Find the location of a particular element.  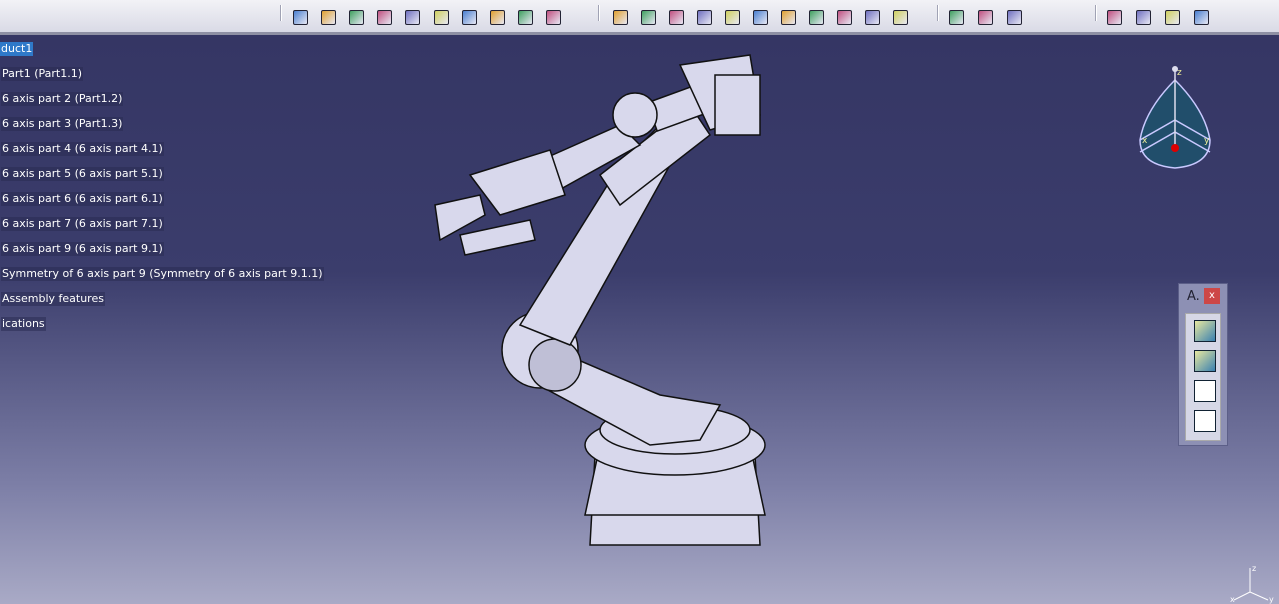

publish-button is located at coordinates (956, 17).